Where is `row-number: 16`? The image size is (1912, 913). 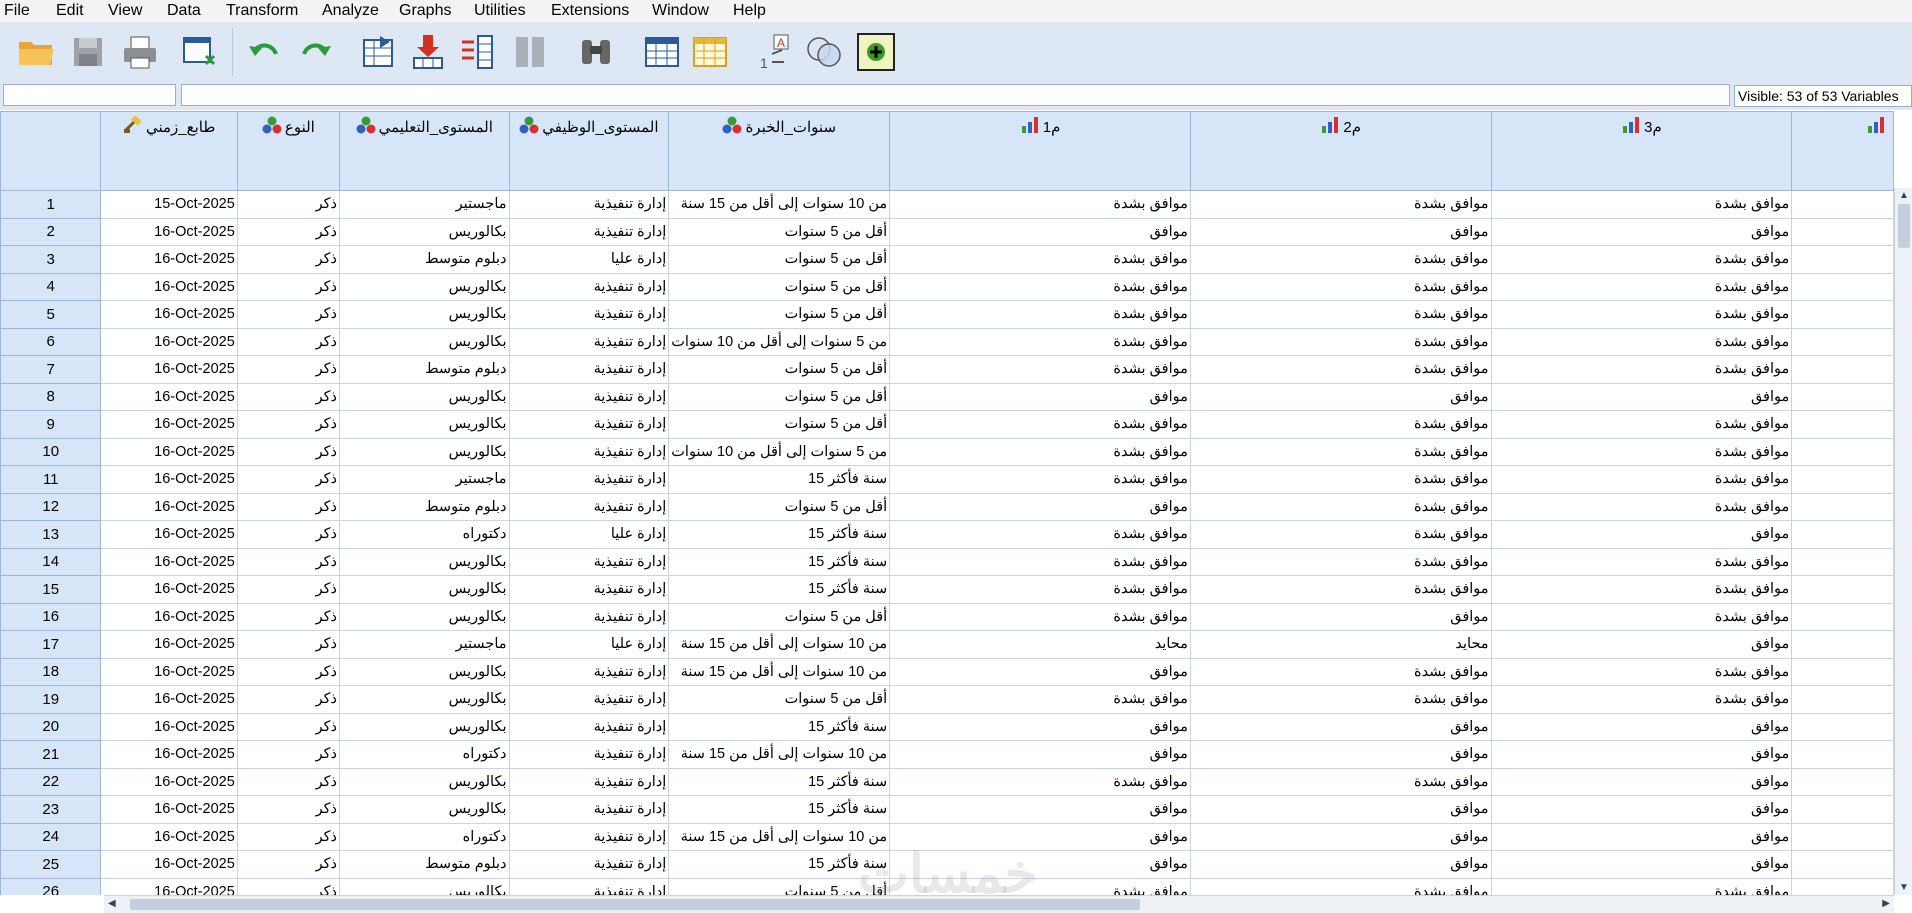
row-number: 16 is located at coordinates (51, 616).